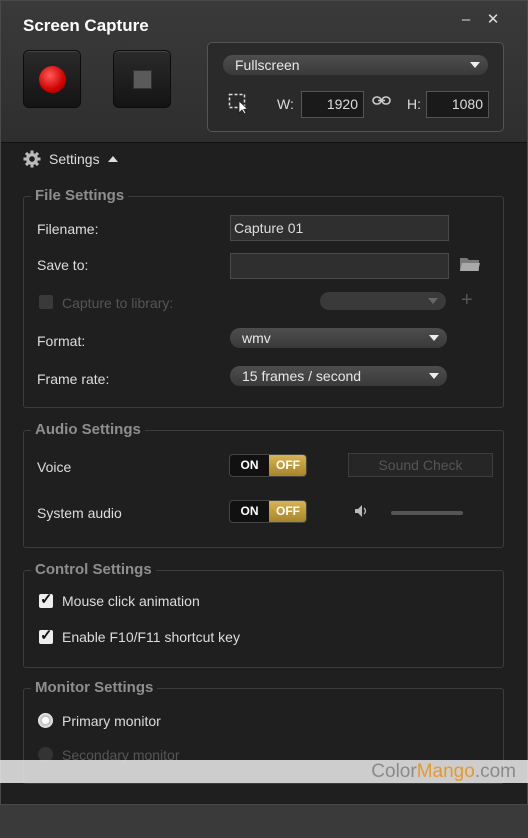  I want to click on filename-input: Capture 01, so click(339, 228).